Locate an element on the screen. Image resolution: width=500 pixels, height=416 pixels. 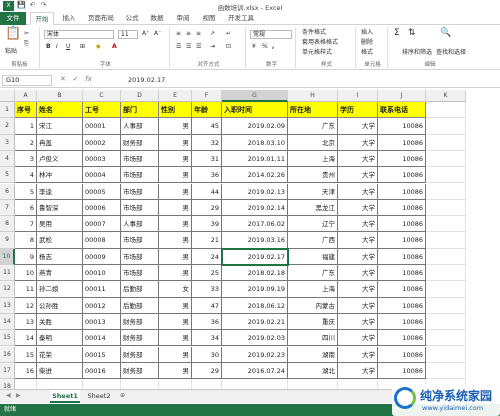
table-cell: 冉盖 is located at coordinates (60, 142).